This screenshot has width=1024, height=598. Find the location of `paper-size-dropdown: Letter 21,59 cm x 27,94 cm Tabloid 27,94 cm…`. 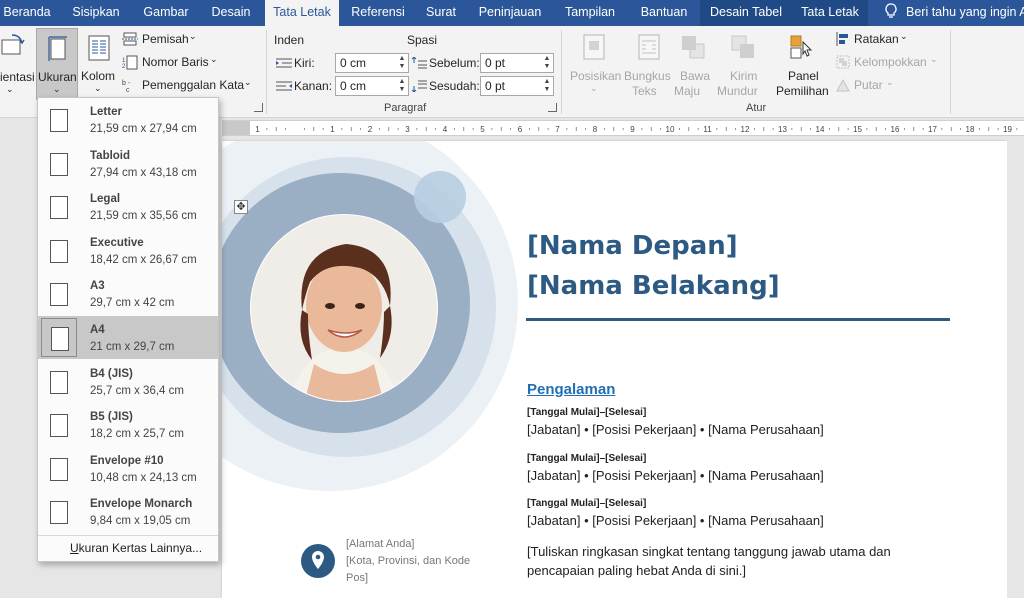

paper-size-dropdown: Letter 21,59 cm x 27,94 cm Tabloid 27,94 cm… is located at coordinates (128, 329).